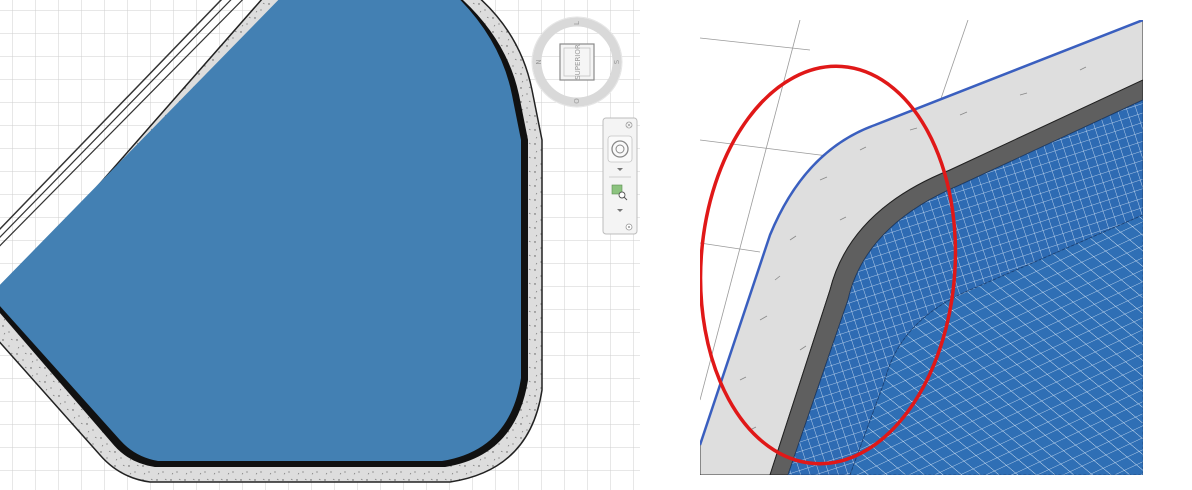 Image resolution: width=1192 pixels, height=490 pixels. Describe the element at coordinates (577, 101) in the screenshot. I see `compass-west: O` at that location.